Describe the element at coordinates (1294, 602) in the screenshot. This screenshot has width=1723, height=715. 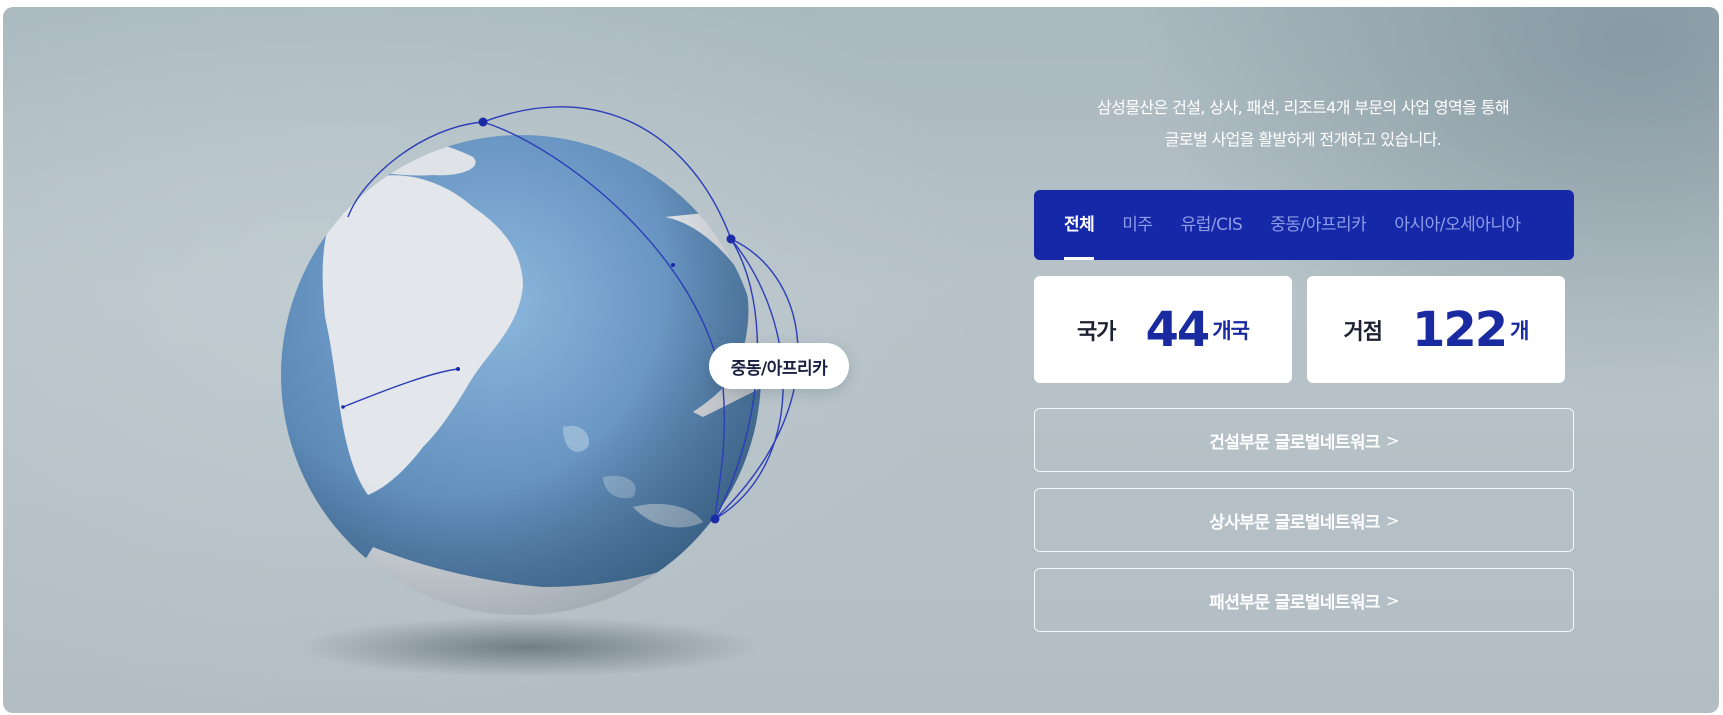
I see `fashion-network-label: 패션부문 글로벌네트워크` at that location.